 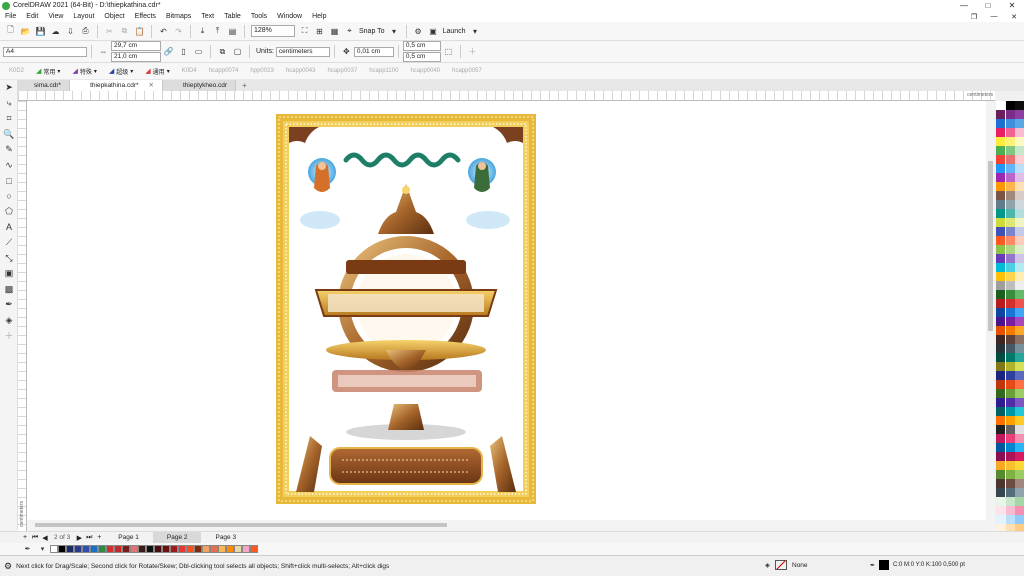 I want to click on prev-page-icon: ◀, so click(x=45, y=538).